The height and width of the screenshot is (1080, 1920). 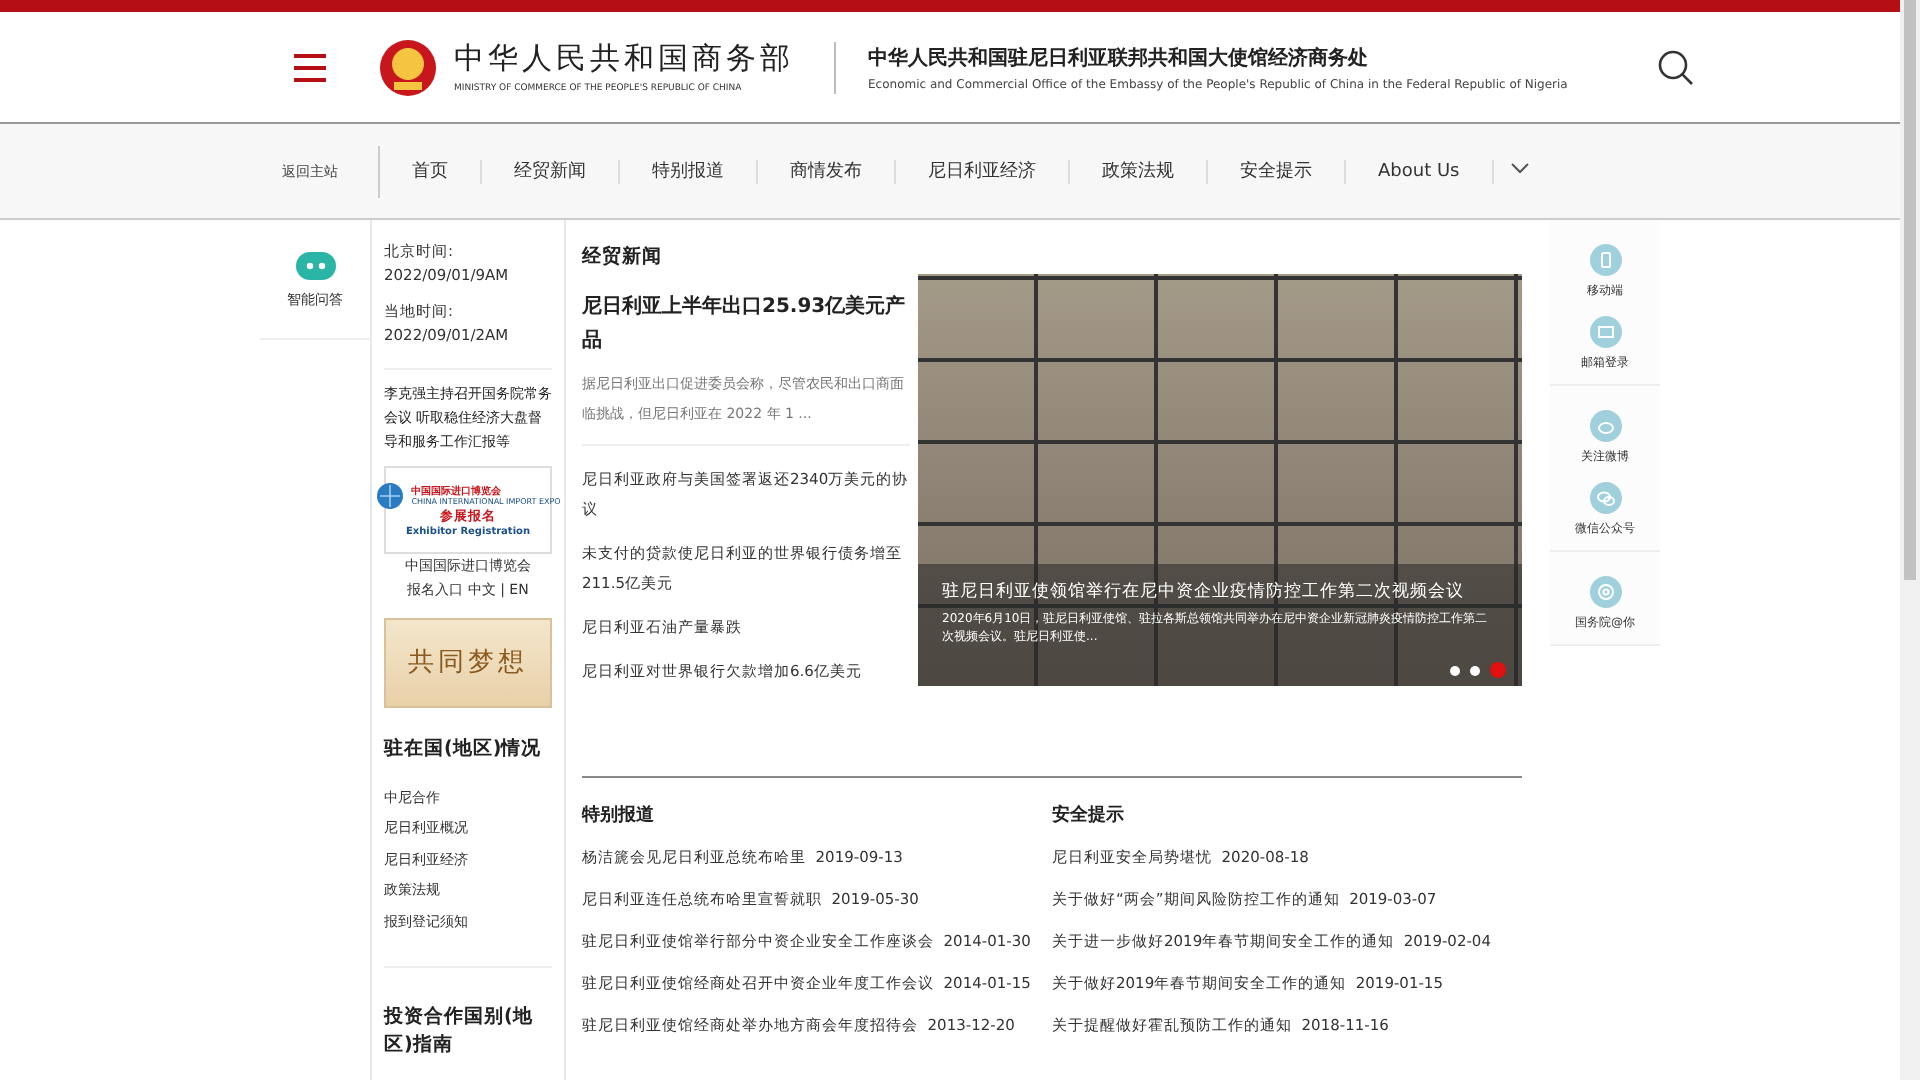 What do you see at coordinates (983, 171) in the screenshot?
I see `nav-tab: 尼日利亚经济` at bounding box center [983, 171].